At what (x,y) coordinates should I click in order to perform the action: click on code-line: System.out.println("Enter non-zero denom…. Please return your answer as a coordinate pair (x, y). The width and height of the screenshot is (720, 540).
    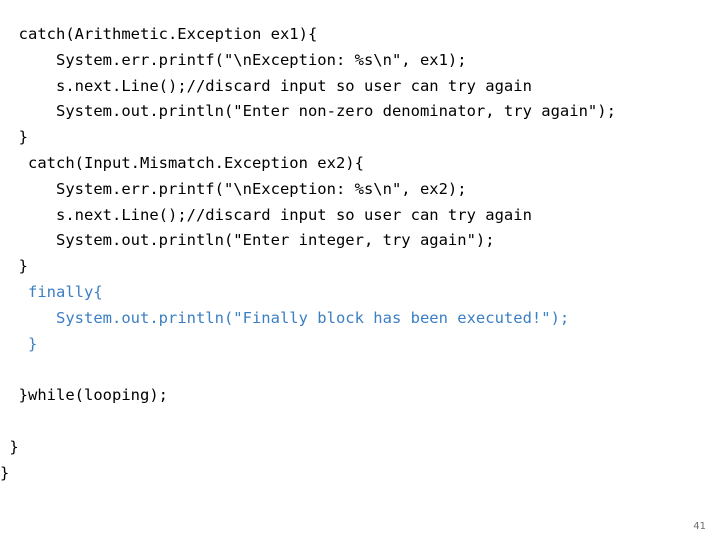
    Looking at the image, I should click on (360, 112).